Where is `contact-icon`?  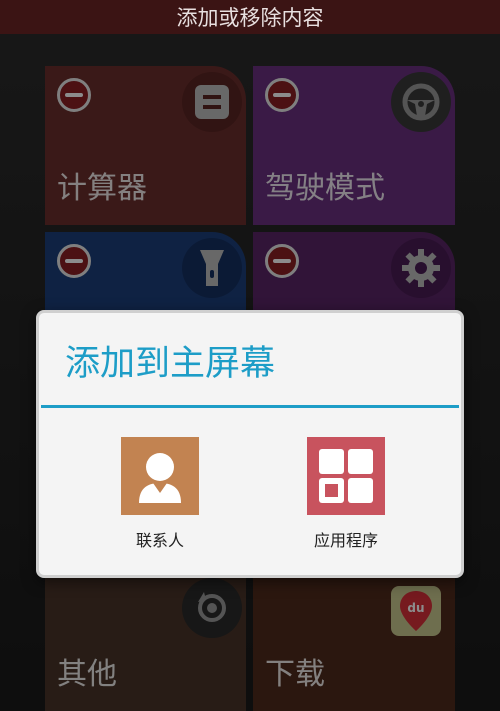
contact-icon is located at coordinates (160, 476).